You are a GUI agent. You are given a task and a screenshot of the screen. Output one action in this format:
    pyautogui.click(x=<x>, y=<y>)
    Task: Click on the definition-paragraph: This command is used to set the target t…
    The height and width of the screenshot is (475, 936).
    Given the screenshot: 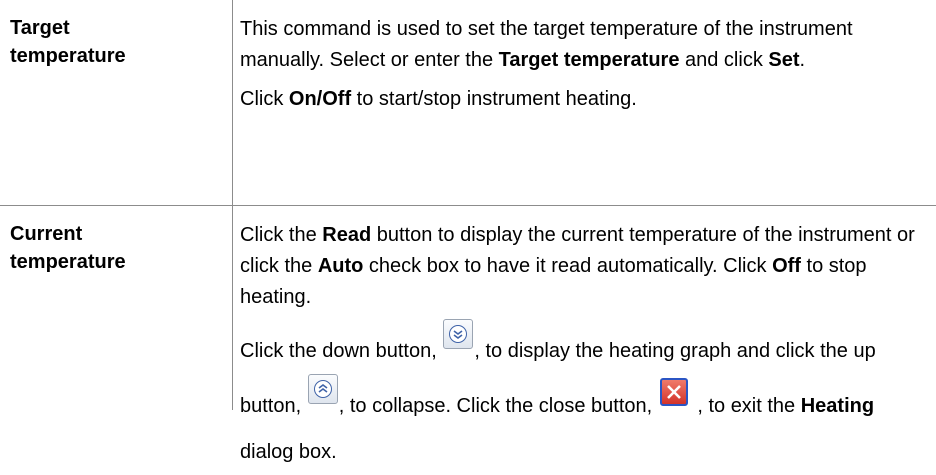 What is the action you would take?
    pyautogui.click(x=585, y=45)
    